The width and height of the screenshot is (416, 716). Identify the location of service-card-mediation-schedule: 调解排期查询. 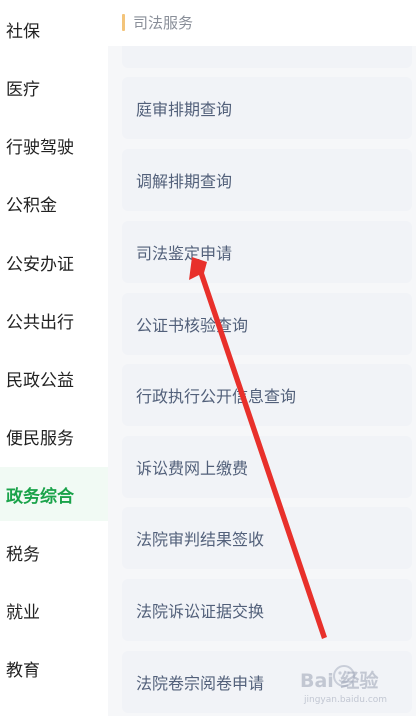
(267, 180).